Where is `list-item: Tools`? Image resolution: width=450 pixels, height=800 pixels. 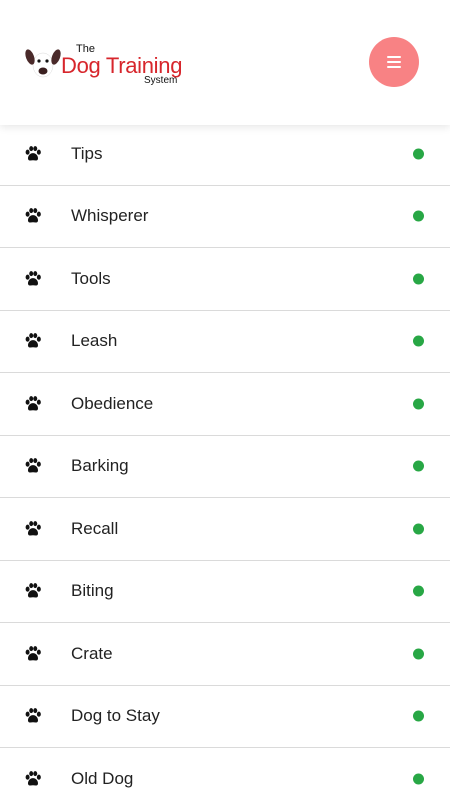
list-item: Tools is located at coordinates (225, 279).